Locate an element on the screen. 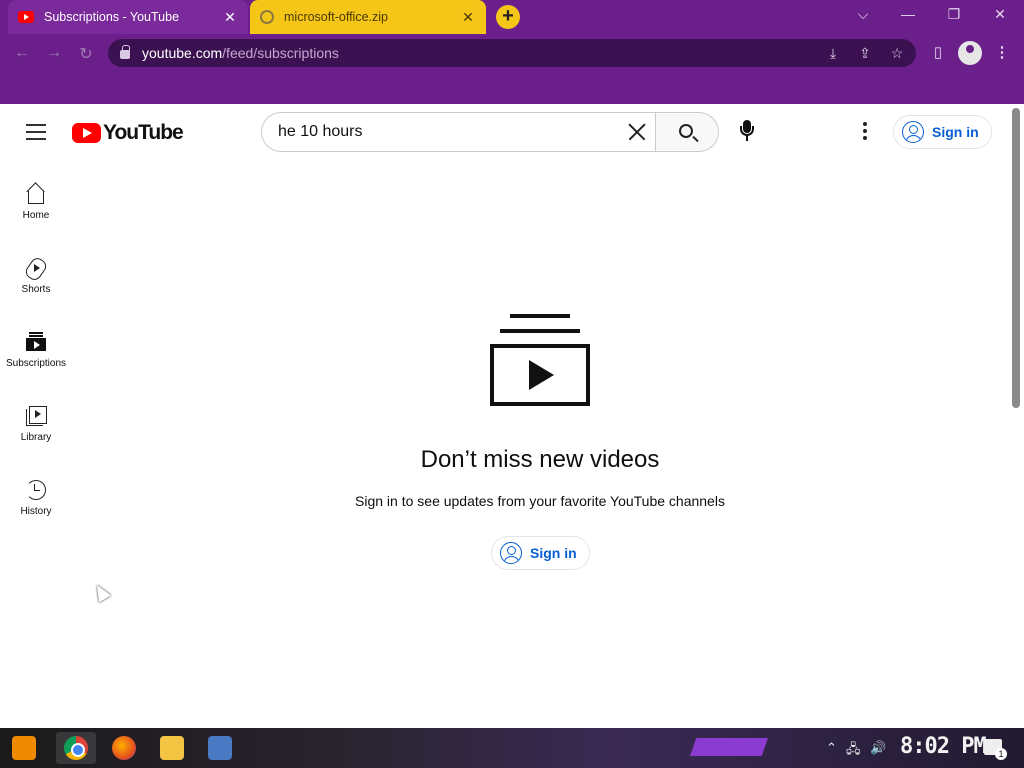  start-menu-icon is located at coordinates (24, 748).